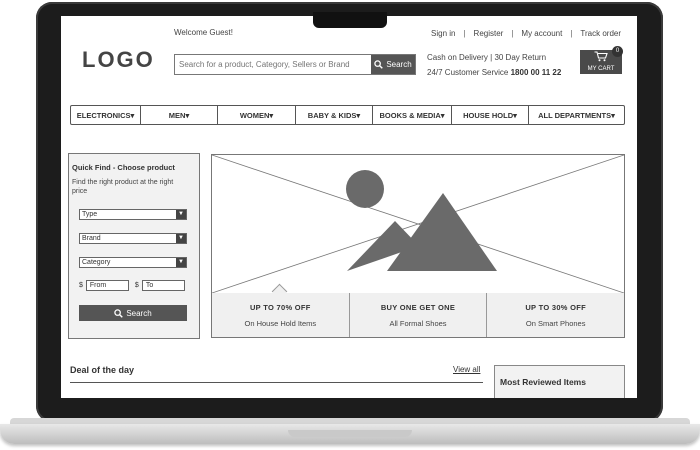  Describe the element at coordinates (123, 167) in the screenshot. I see `quick-find-title: Quick Find - Choose product` at that location.